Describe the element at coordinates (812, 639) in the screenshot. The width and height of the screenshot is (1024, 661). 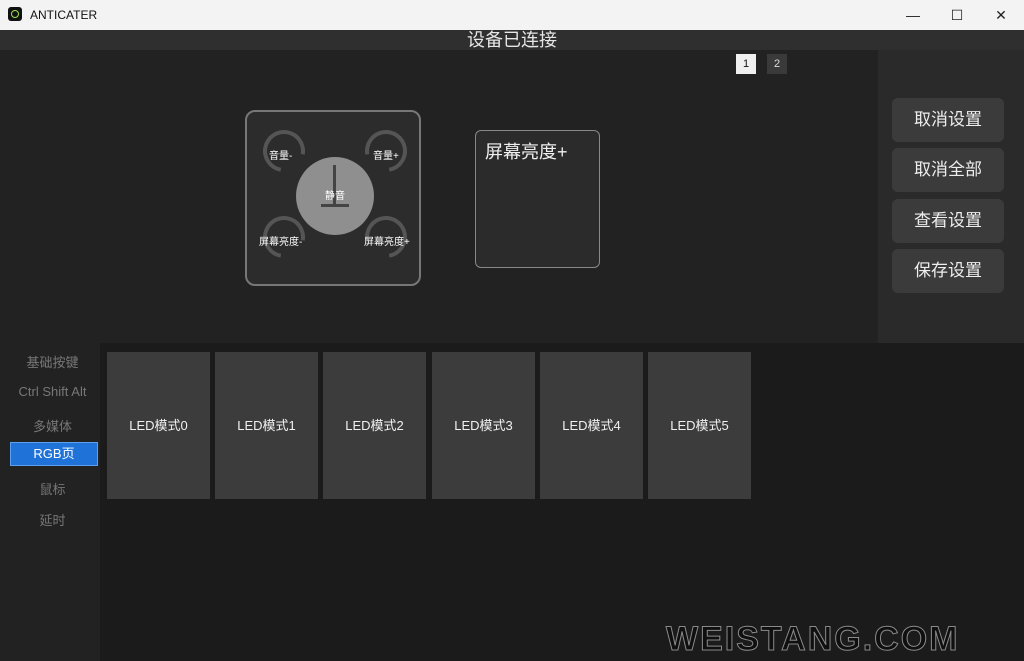
I see `watermark: WEISTANG.COM` at that location.